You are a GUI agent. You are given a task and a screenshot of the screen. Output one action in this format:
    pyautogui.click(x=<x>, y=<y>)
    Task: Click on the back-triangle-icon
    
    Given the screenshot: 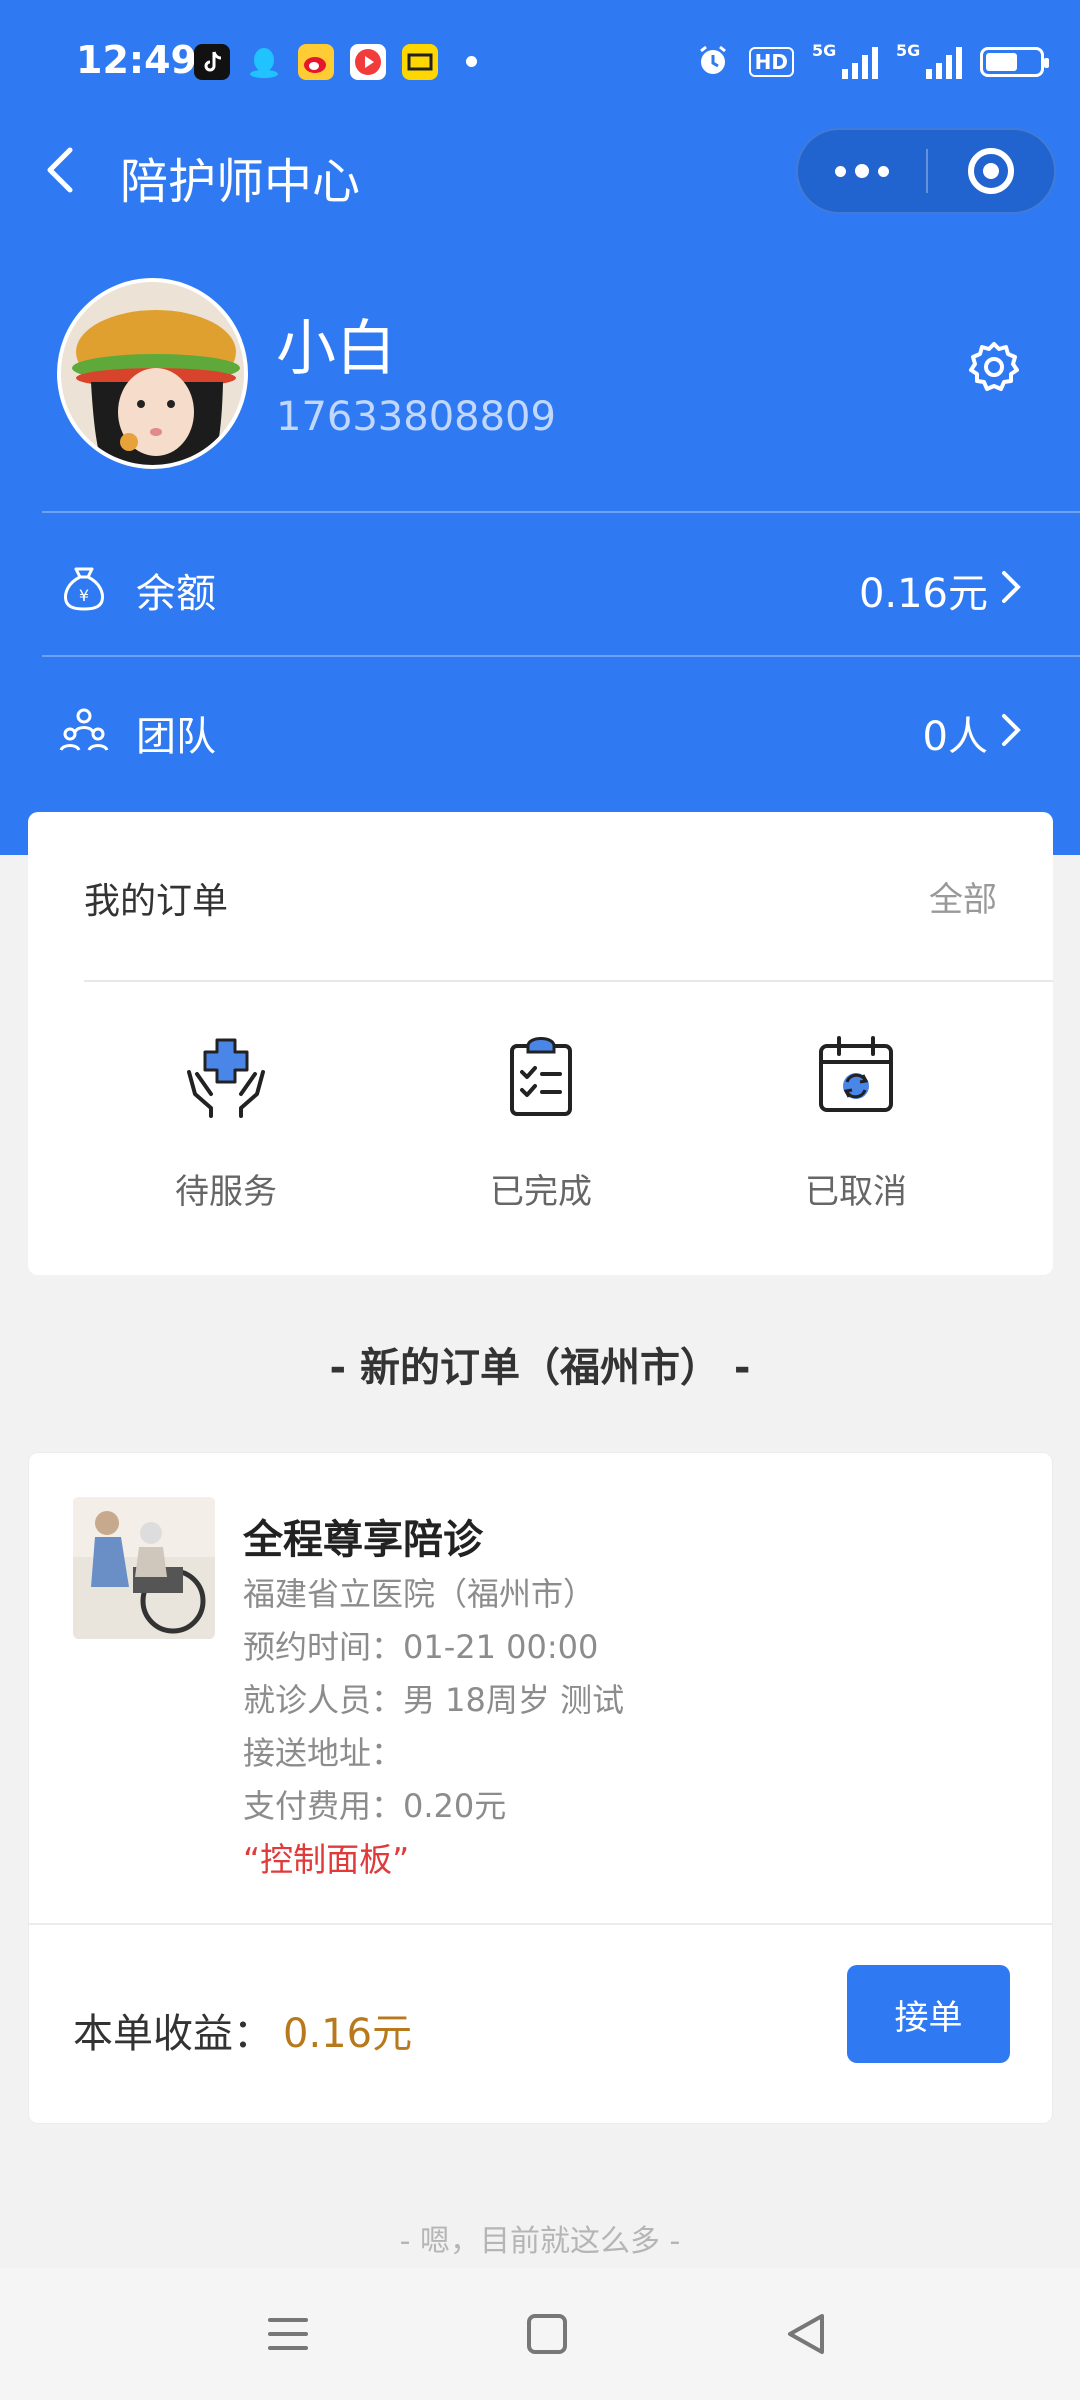 What is the action you would take?
    pyautogui.click(x=806, y=2334)
    